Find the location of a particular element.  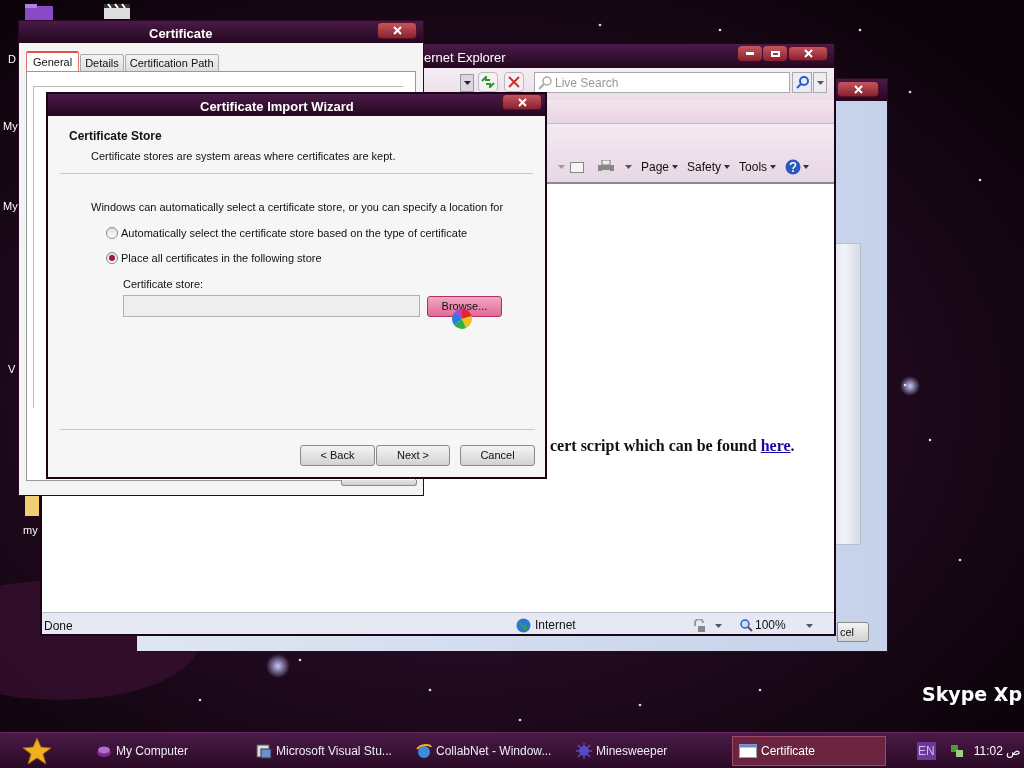

here-link: here is located at coordinates (775, 445).